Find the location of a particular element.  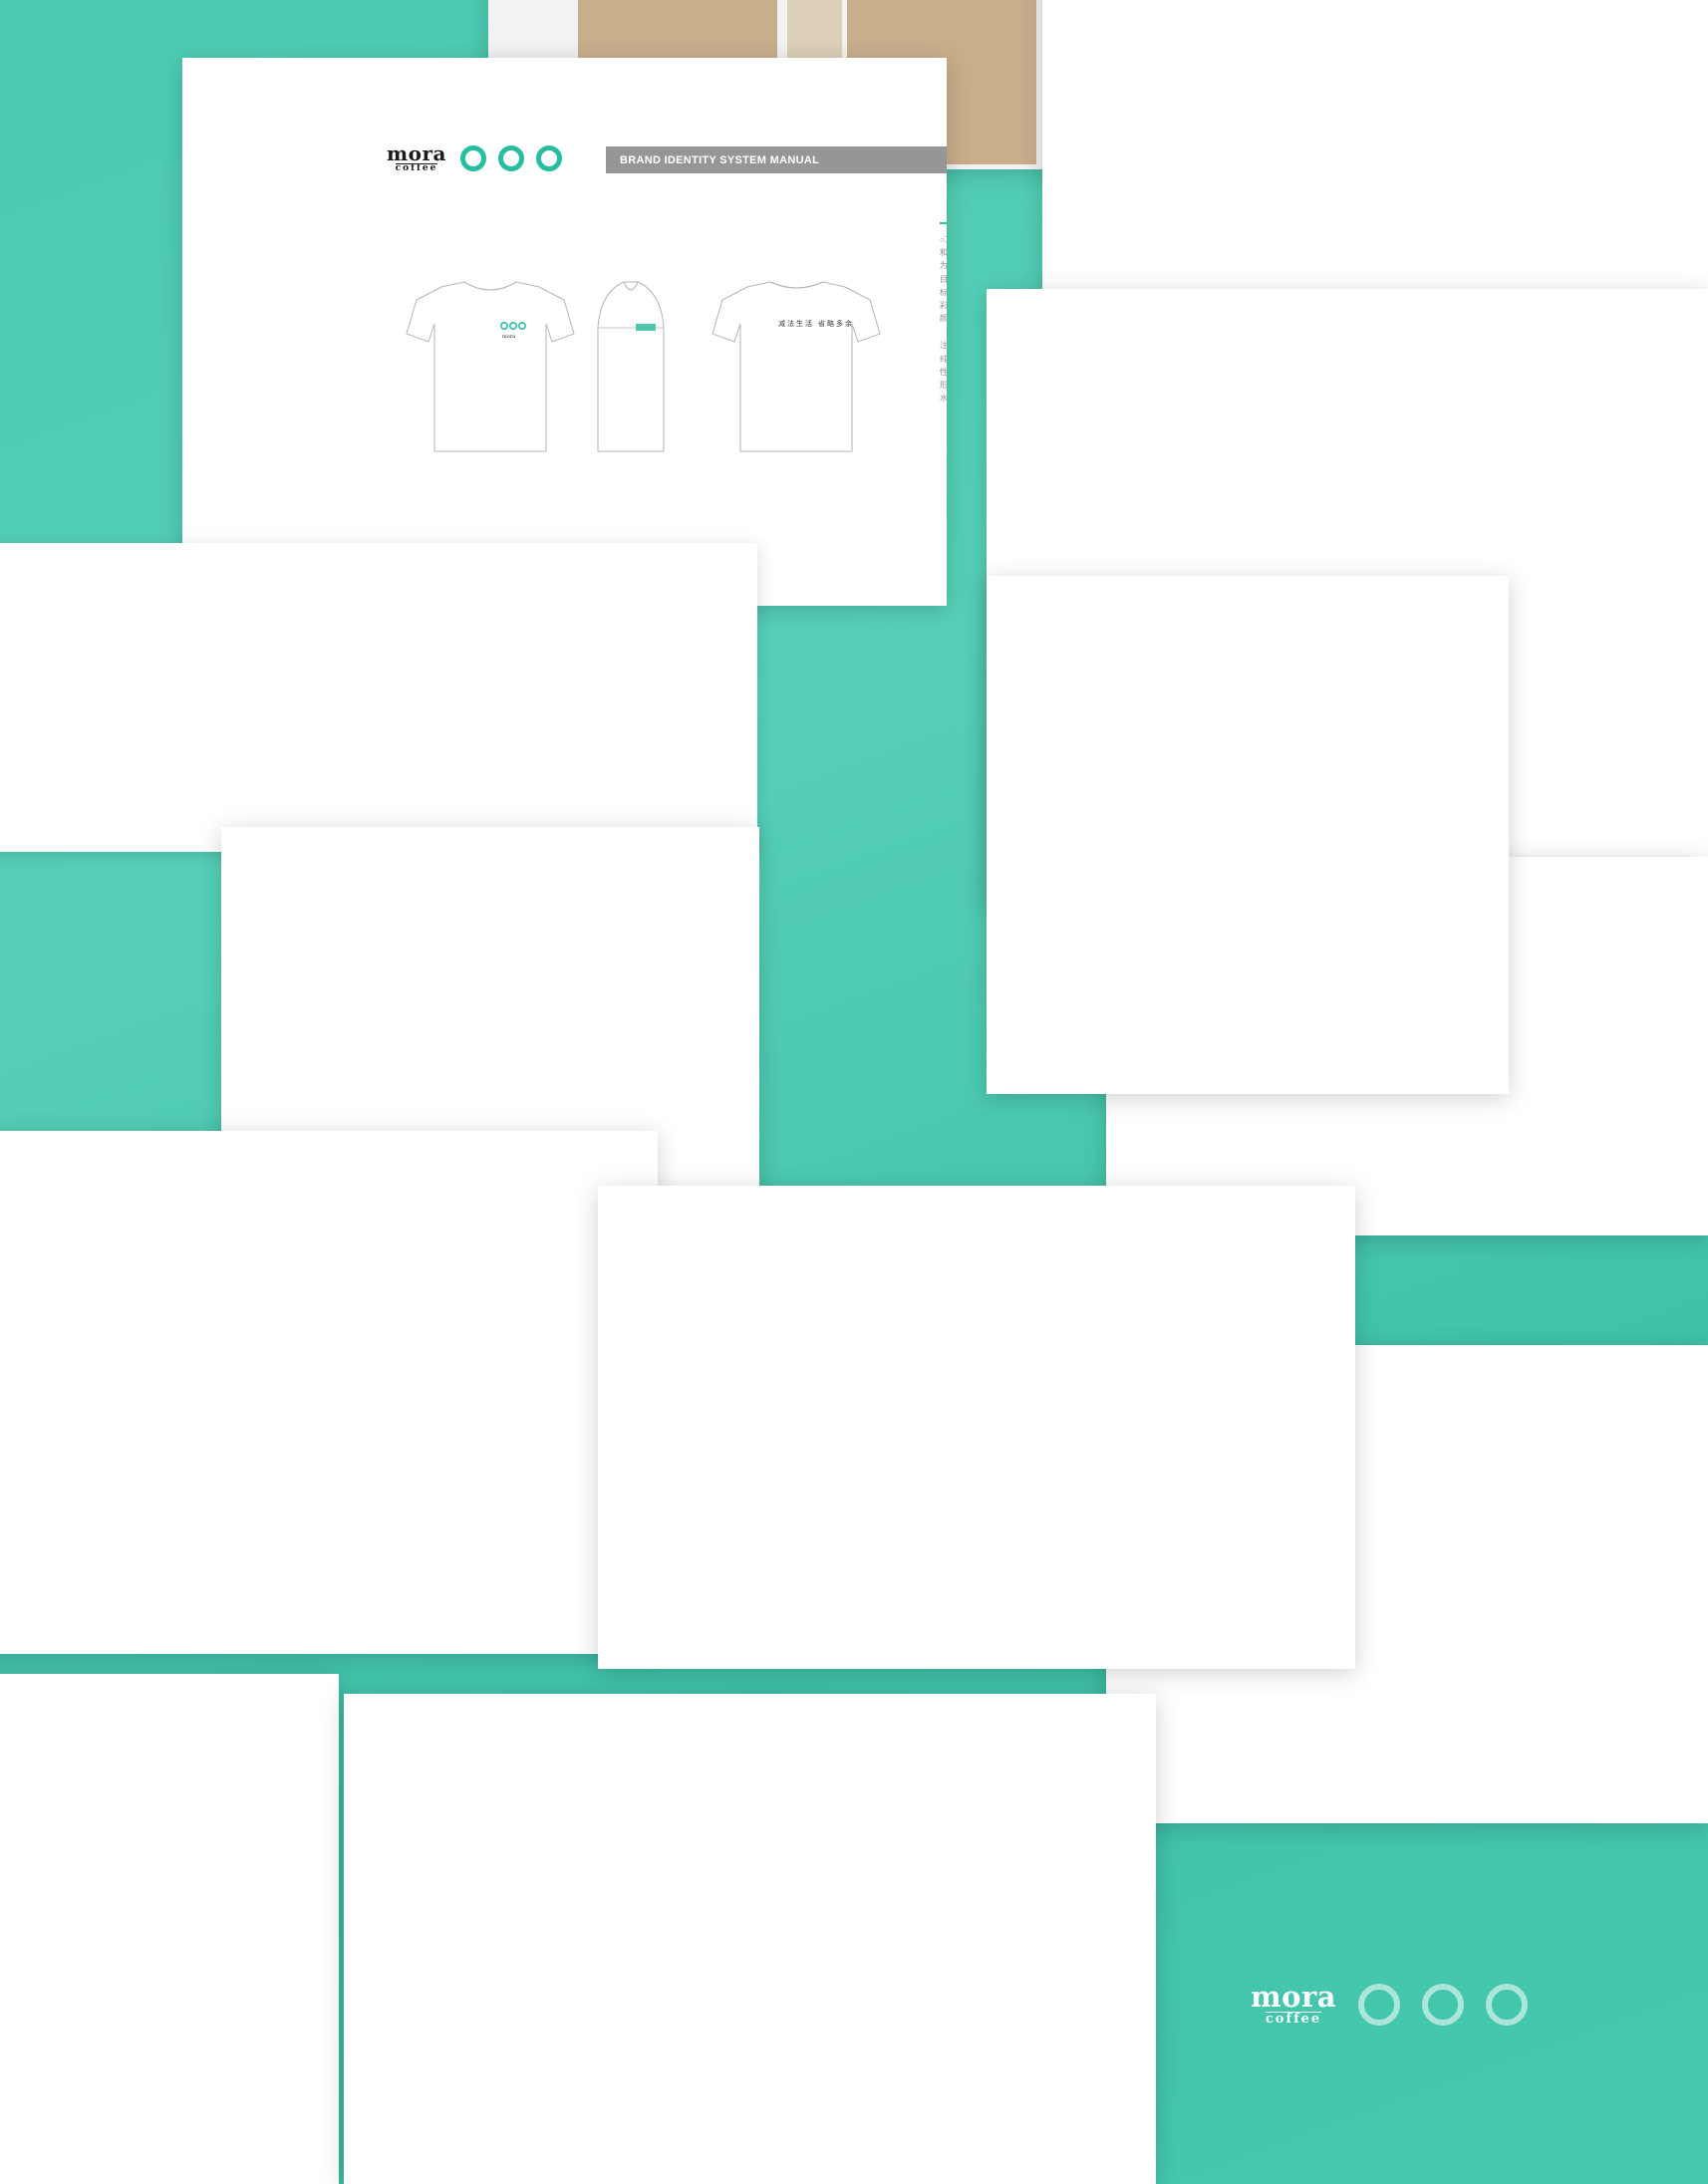

tshirt-drawings: mora 减法生活 省略多余 is located at coordinates (643, 366).